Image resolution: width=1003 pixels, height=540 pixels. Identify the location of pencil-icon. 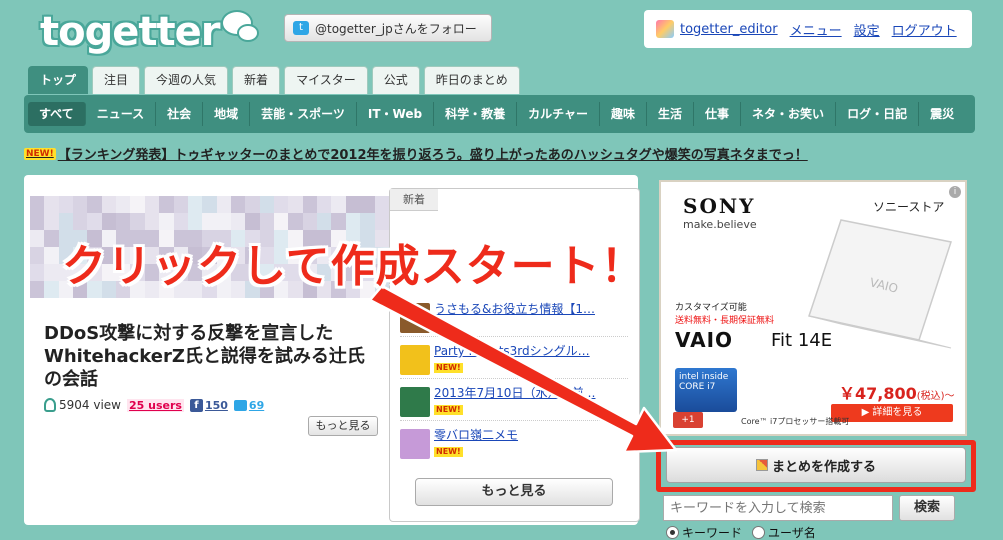
(761, 465).